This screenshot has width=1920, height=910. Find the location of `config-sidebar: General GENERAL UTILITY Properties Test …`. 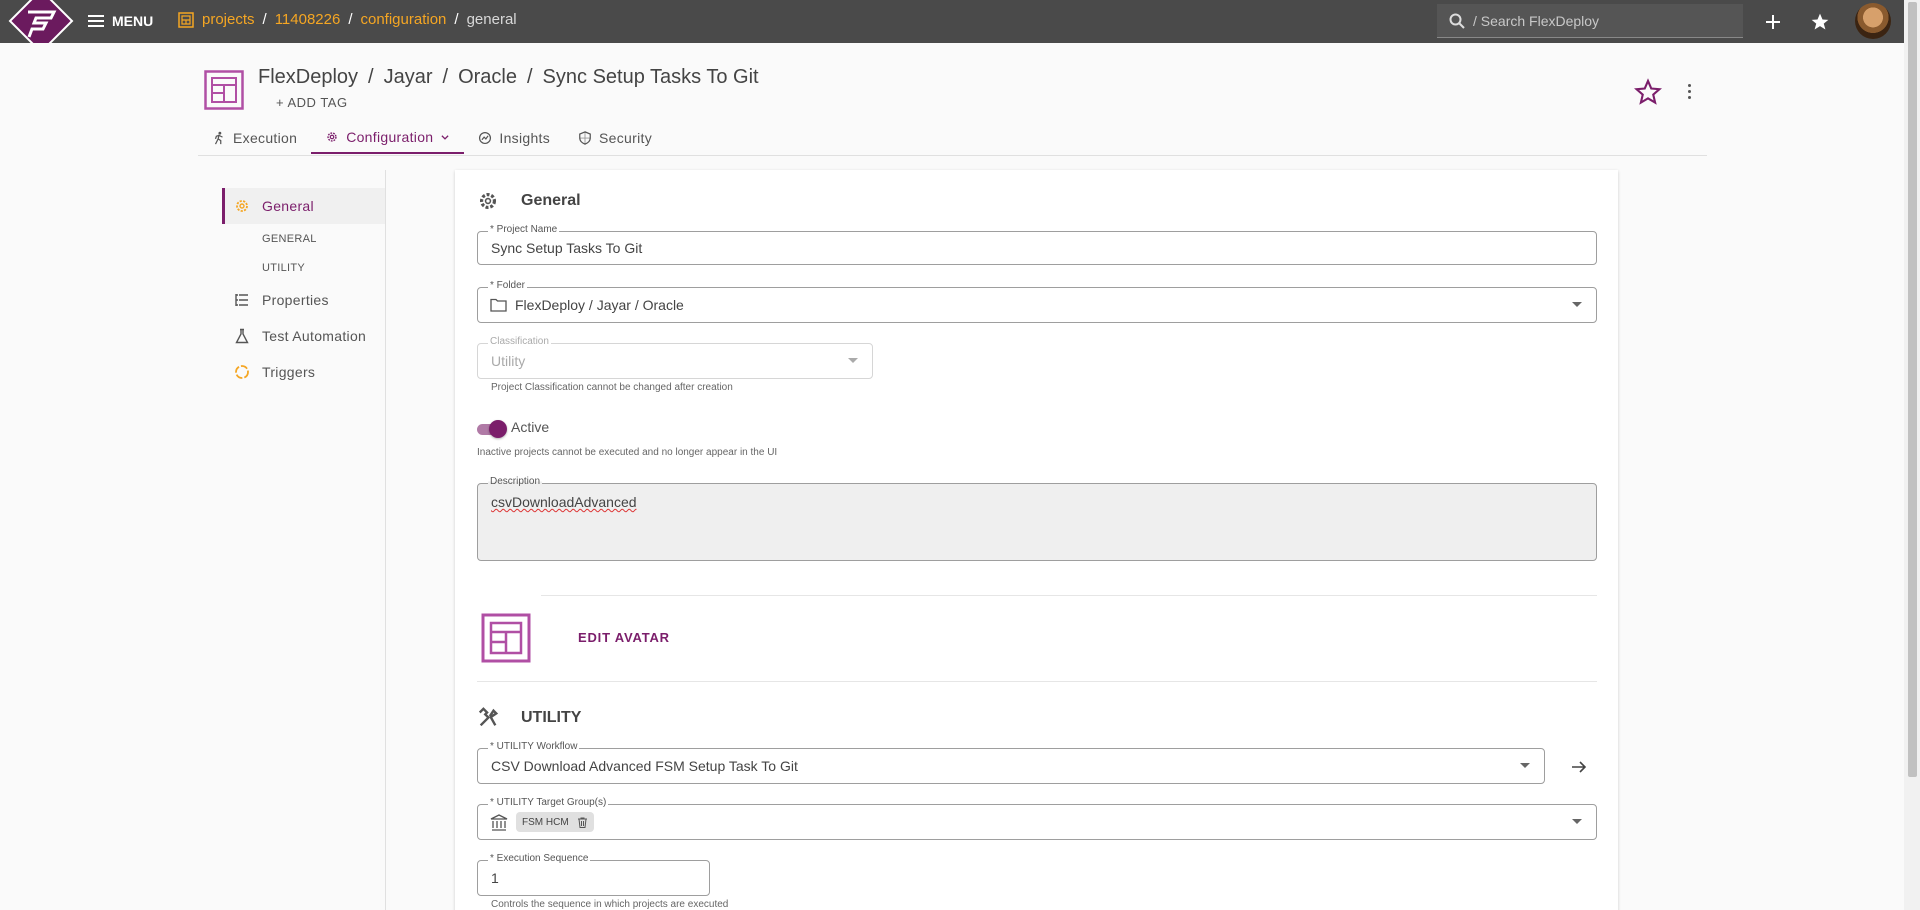

config-sidebar: General GENERAL UTILITY Properties Test … is located at coordinates (303, 289).